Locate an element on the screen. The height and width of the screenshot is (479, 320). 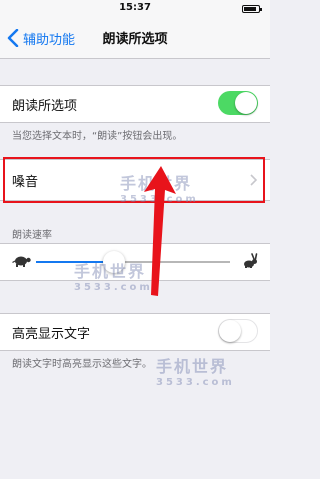
rabbit-icon is located at coordinates (251, 260).